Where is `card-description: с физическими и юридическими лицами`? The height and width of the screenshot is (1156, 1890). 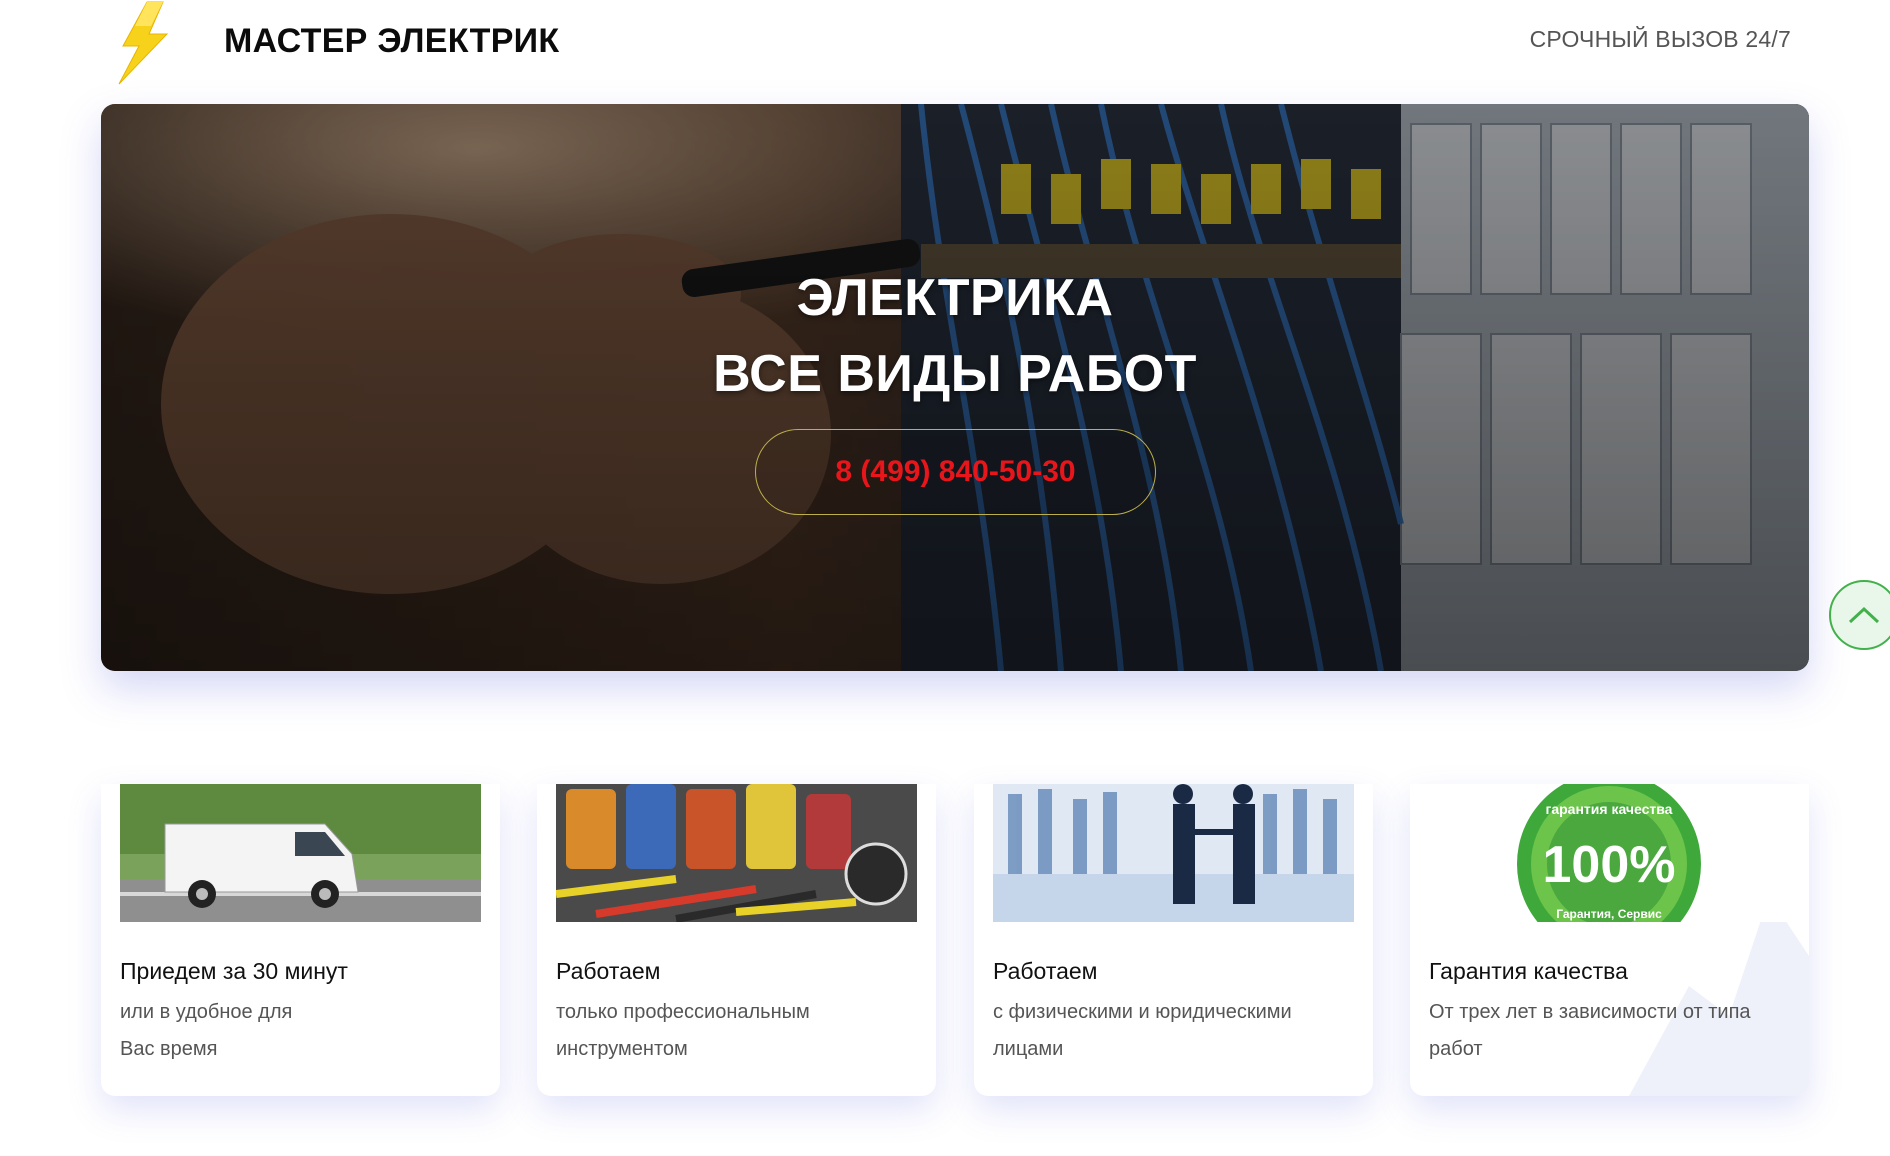
card-description: с физическими и юридическими лицами is located at coordinates (1142, 1030).